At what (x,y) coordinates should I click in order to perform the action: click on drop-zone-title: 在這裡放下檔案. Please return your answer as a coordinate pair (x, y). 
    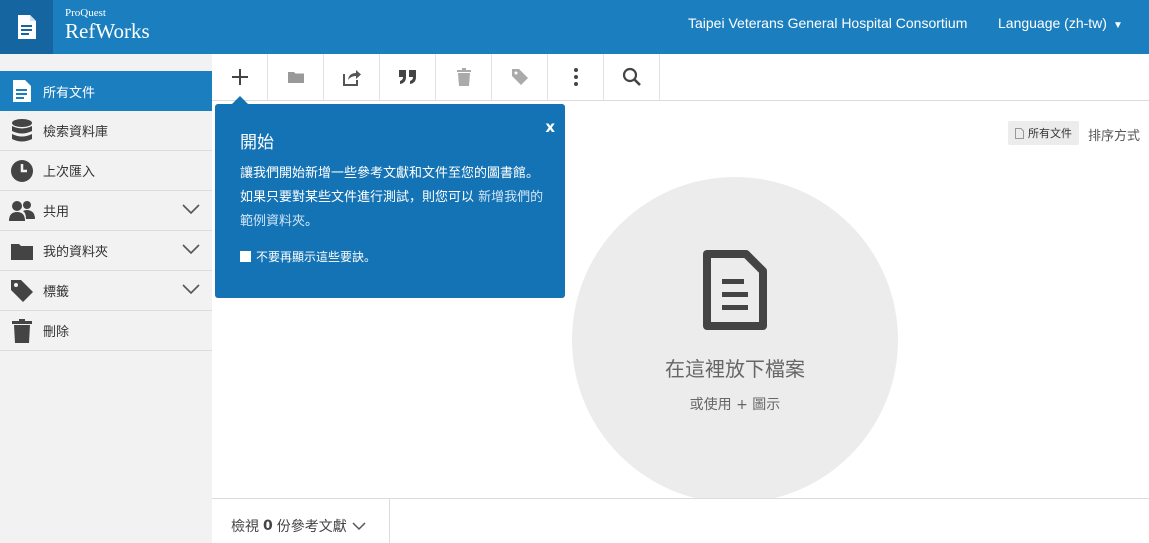
    Looking at the image, I should click on (735, 369).